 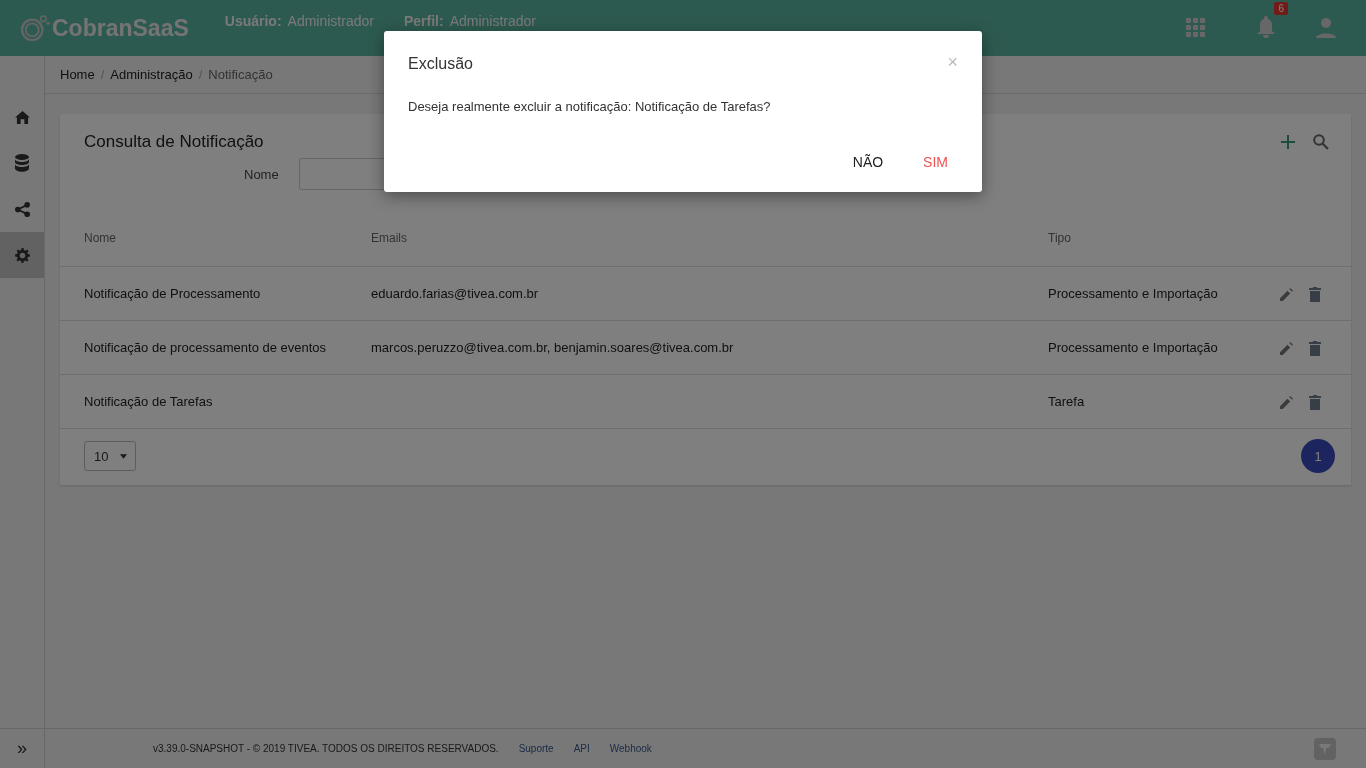 I want to click on search-icon, so click(x=1321, y=142).